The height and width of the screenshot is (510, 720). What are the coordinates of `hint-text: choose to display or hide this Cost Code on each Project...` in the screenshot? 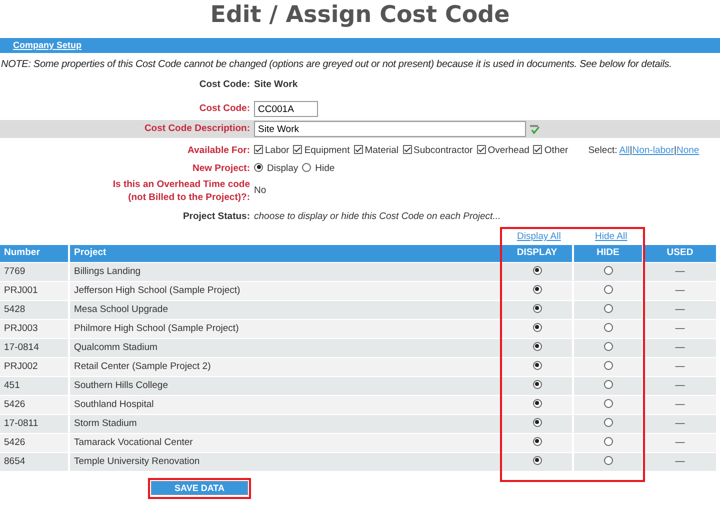 It's located at (378, 217).